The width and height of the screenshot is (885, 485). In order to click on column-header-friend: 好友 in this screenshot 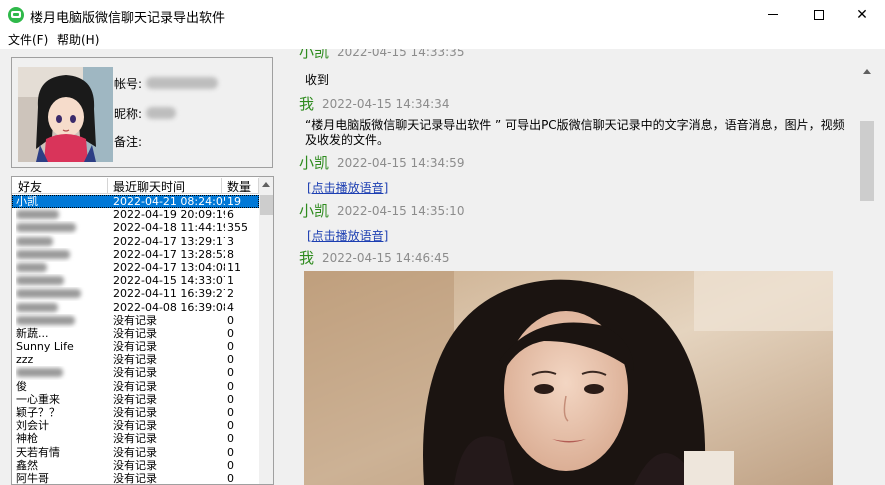, I will do `click(60, 186)`.